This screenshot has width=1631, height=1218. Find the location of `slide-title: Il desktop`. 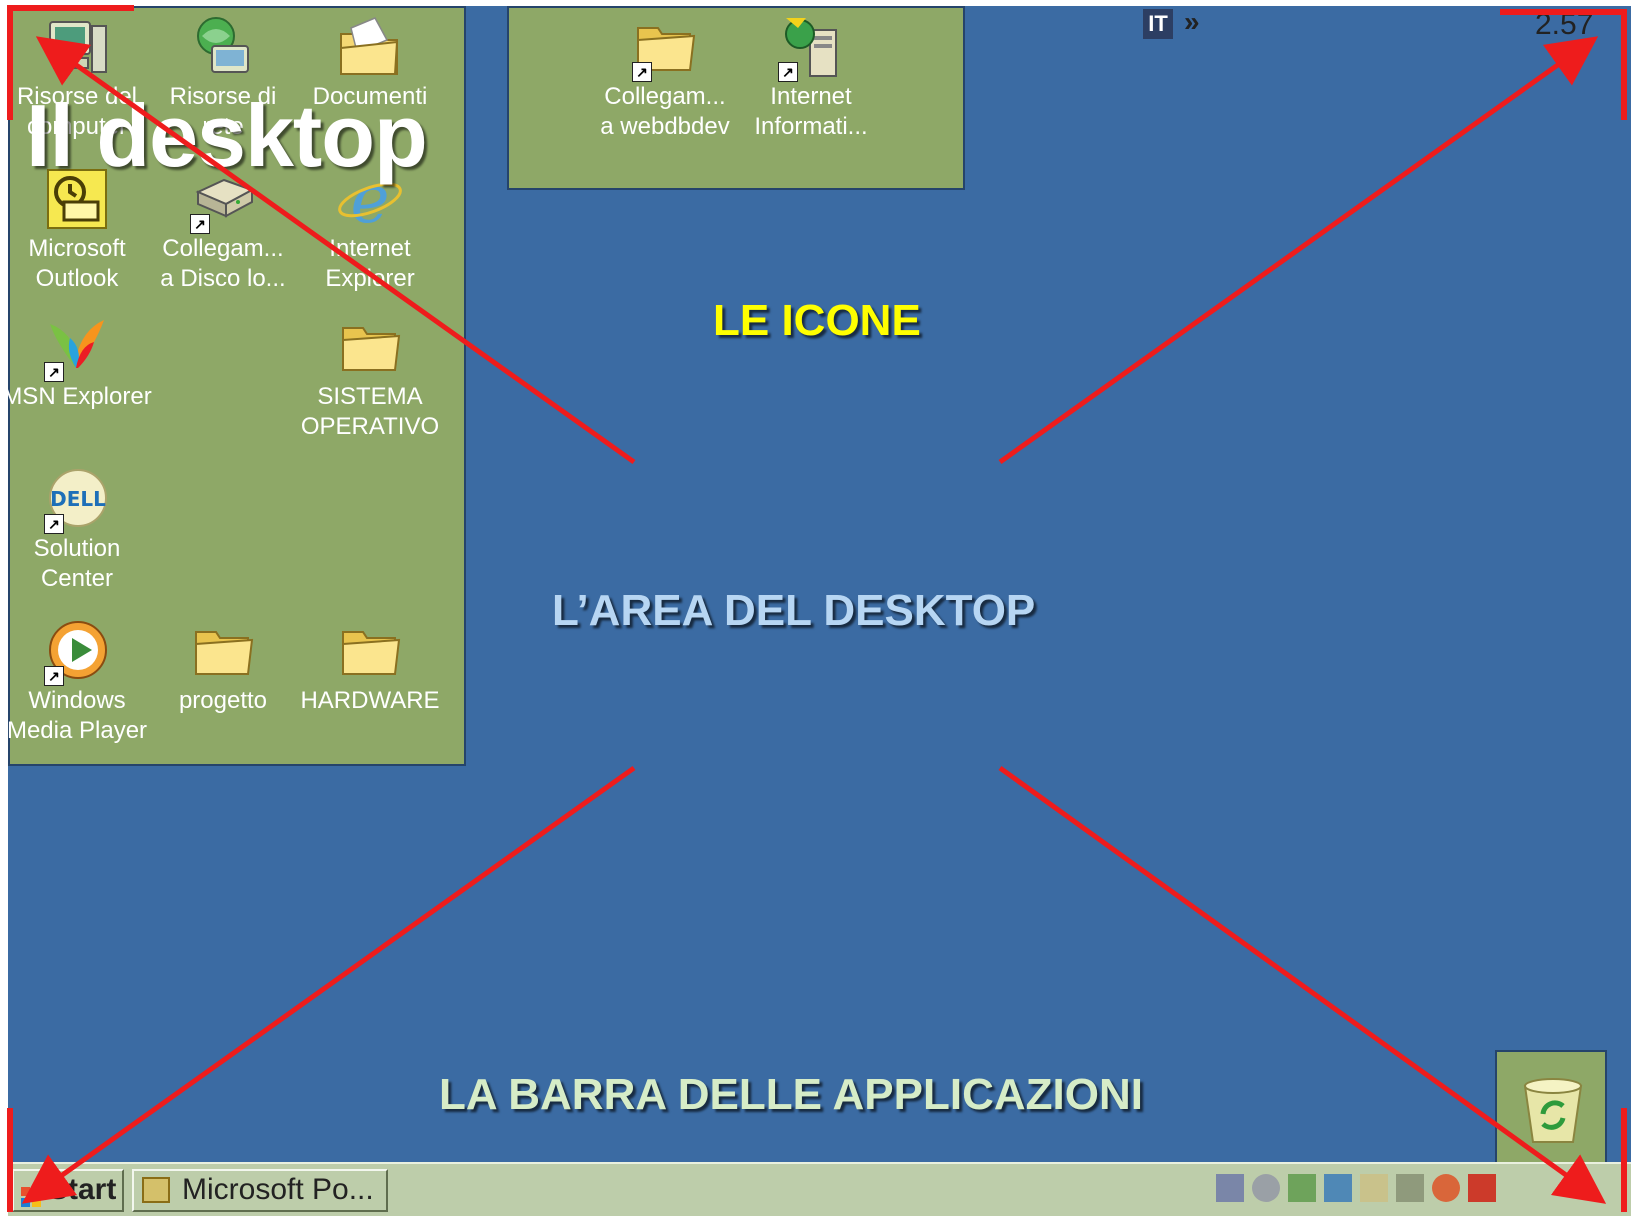

slide-title: Il desktop is located at coordinates (227, 135).